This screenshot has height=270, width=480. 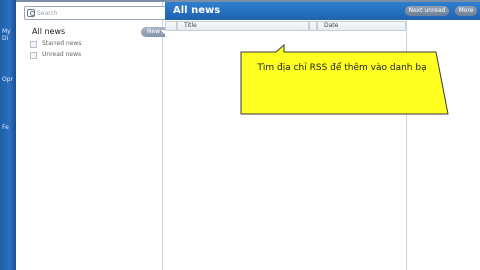 What do you see at coordinates (197, 10) in the screenshot?
I see `page-title: All news` at bounding box center [197, 10].